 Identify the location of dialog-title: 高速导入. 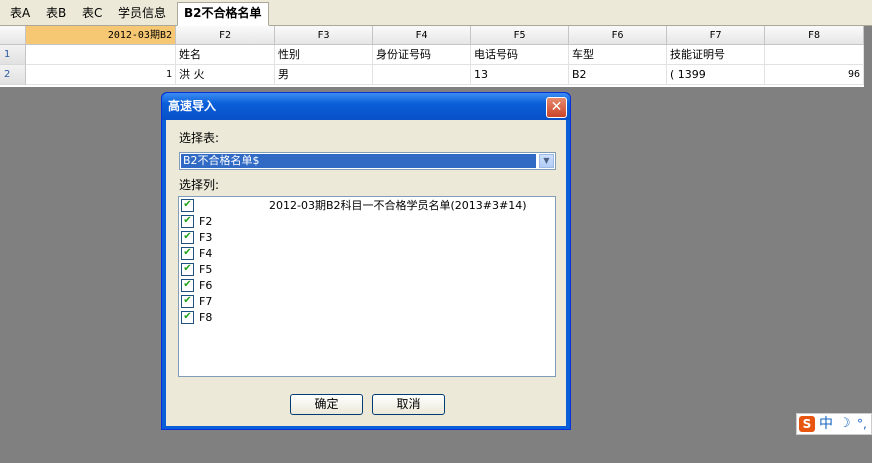
(192, 106).